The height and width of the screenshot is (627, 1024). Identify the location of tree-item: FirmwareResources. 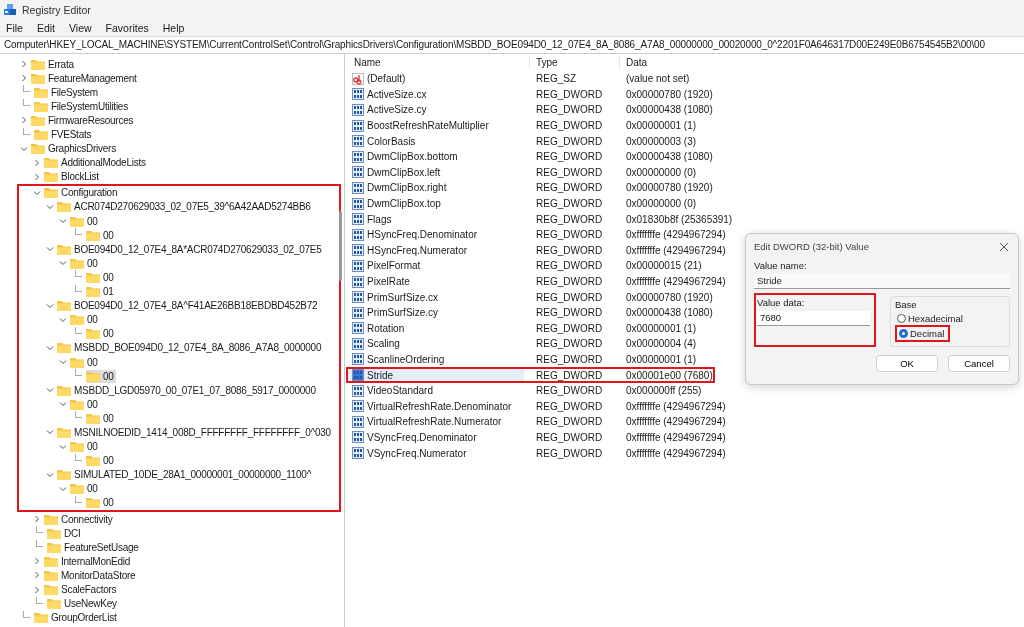
(83, 120).